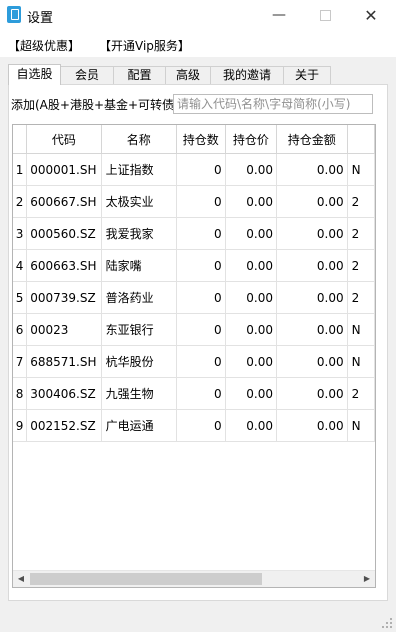  I want to click on row-index: 2, so click(20, 201).